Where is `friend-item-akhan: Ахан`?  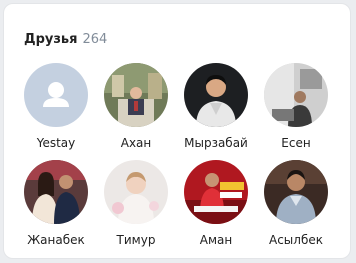 friend-item-akhan: Ахан is located at coordinates (136, 106).